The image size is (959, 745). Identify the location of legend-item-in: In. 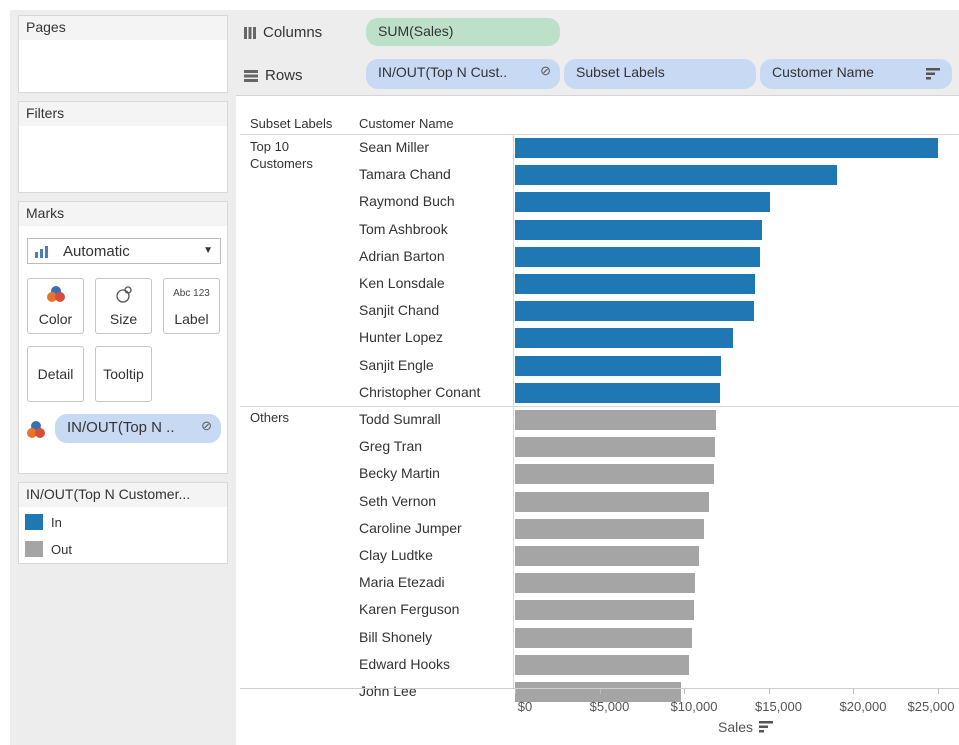
(43, 522).